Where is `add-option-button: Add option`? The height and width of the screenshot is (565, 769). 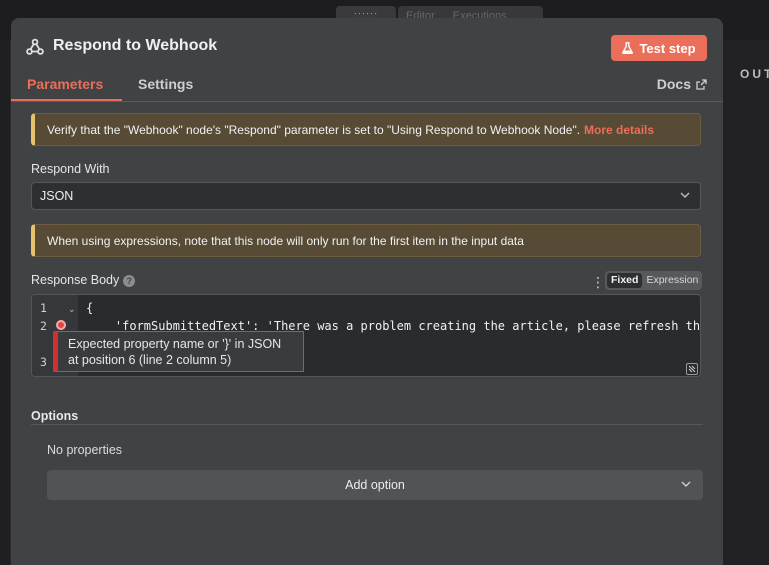
add-option-button: Add option is located at coordinates (375, 485).